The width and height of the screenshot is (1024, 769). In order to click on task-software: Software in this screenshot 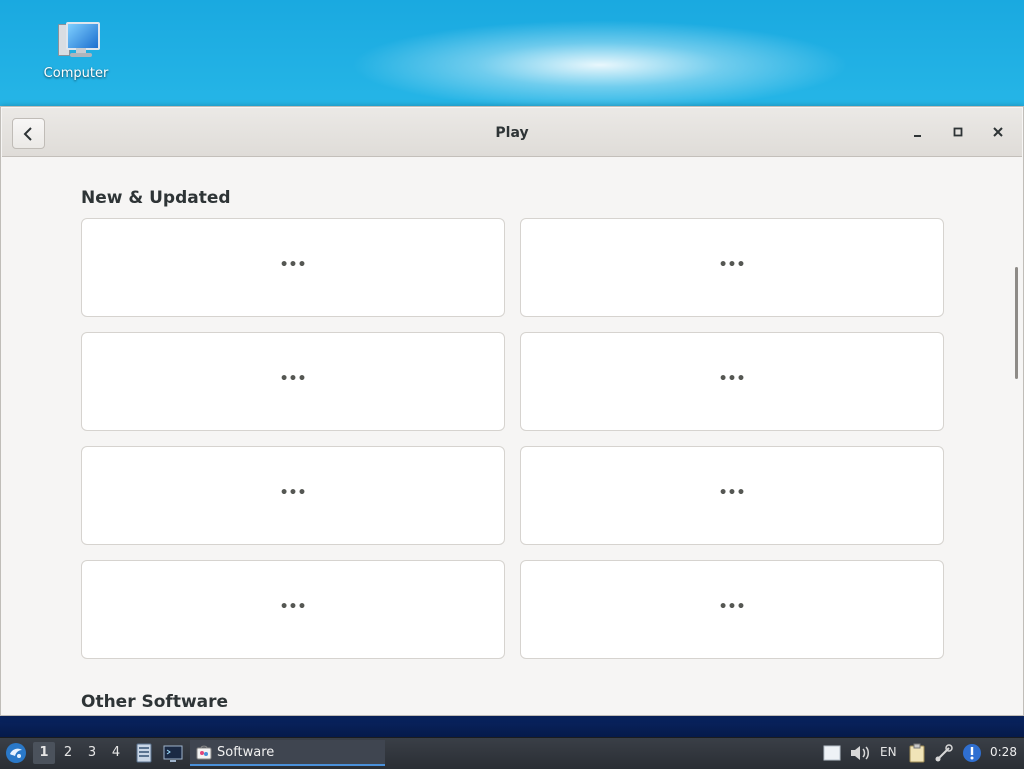, I will do `click(287, 753)`.